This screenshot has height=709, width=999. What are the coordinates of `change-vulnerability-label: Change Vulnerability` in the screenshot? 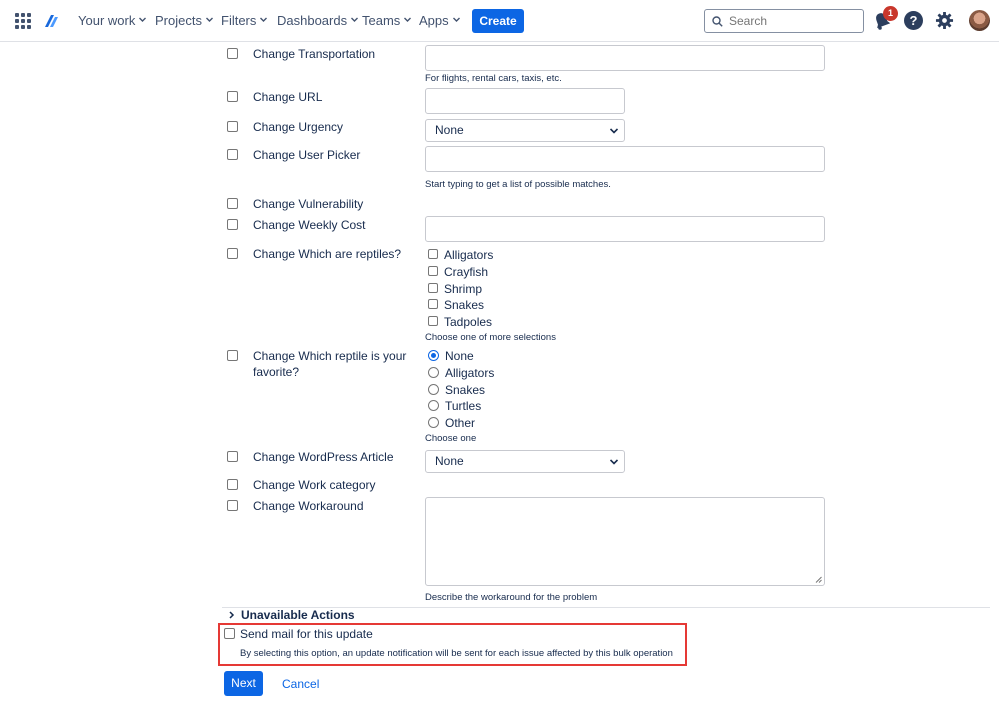 It's located at (308, 204).